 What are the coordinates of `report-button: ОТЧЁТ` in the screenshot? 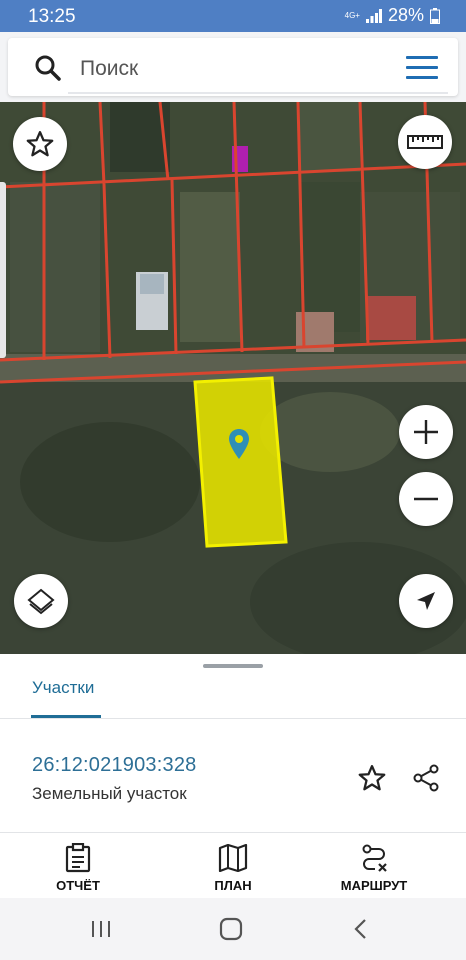 It's located at (78, 867).